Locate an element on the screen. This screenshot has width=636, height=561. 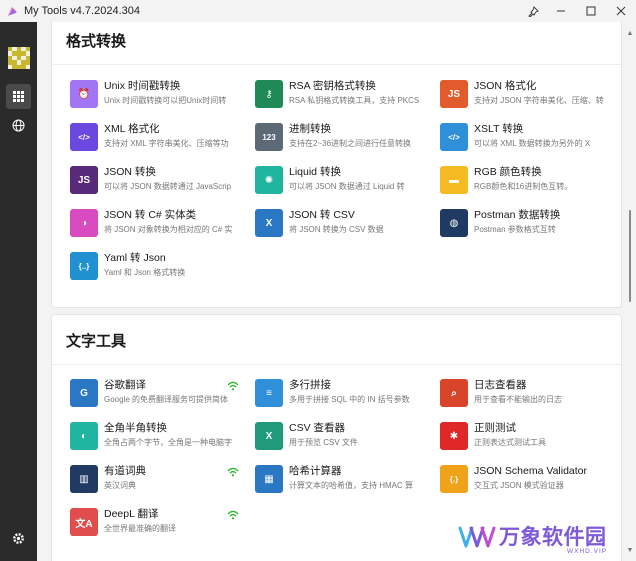
tool-text: JSON 转换 可以将 JSON 数据转通过 JavaScrip is located at coordinates (174, 179).